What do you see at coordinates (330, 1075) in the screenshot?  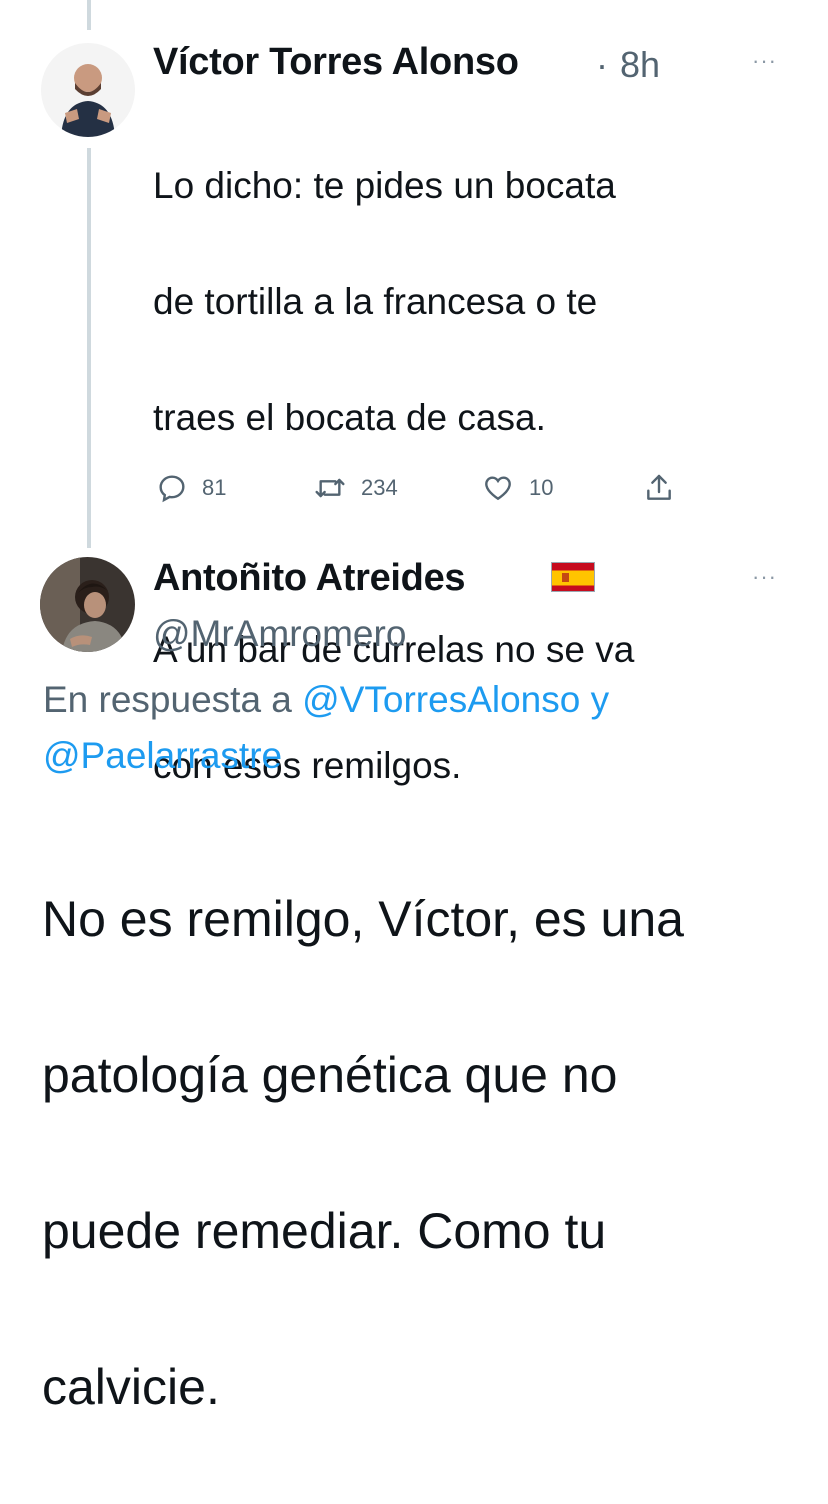 I see `tweet2-line-2: patología genética que no` at bounding box center [330, 1075].